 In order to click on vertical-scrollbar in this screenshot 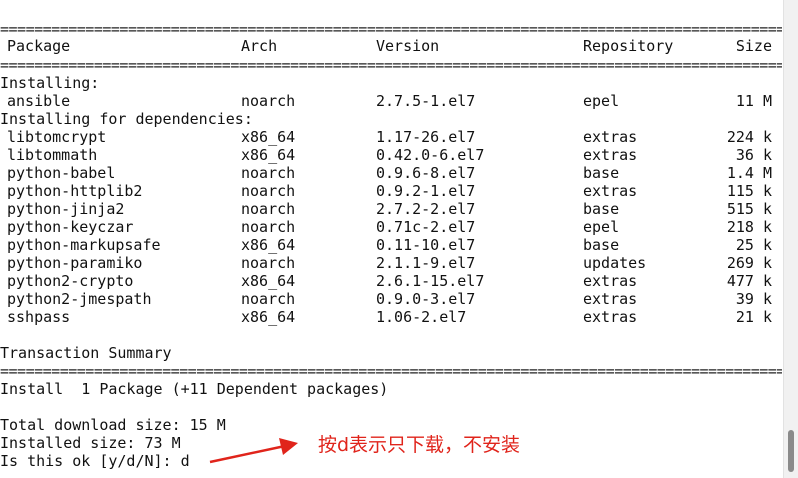, I will do `click(790, 239)`.